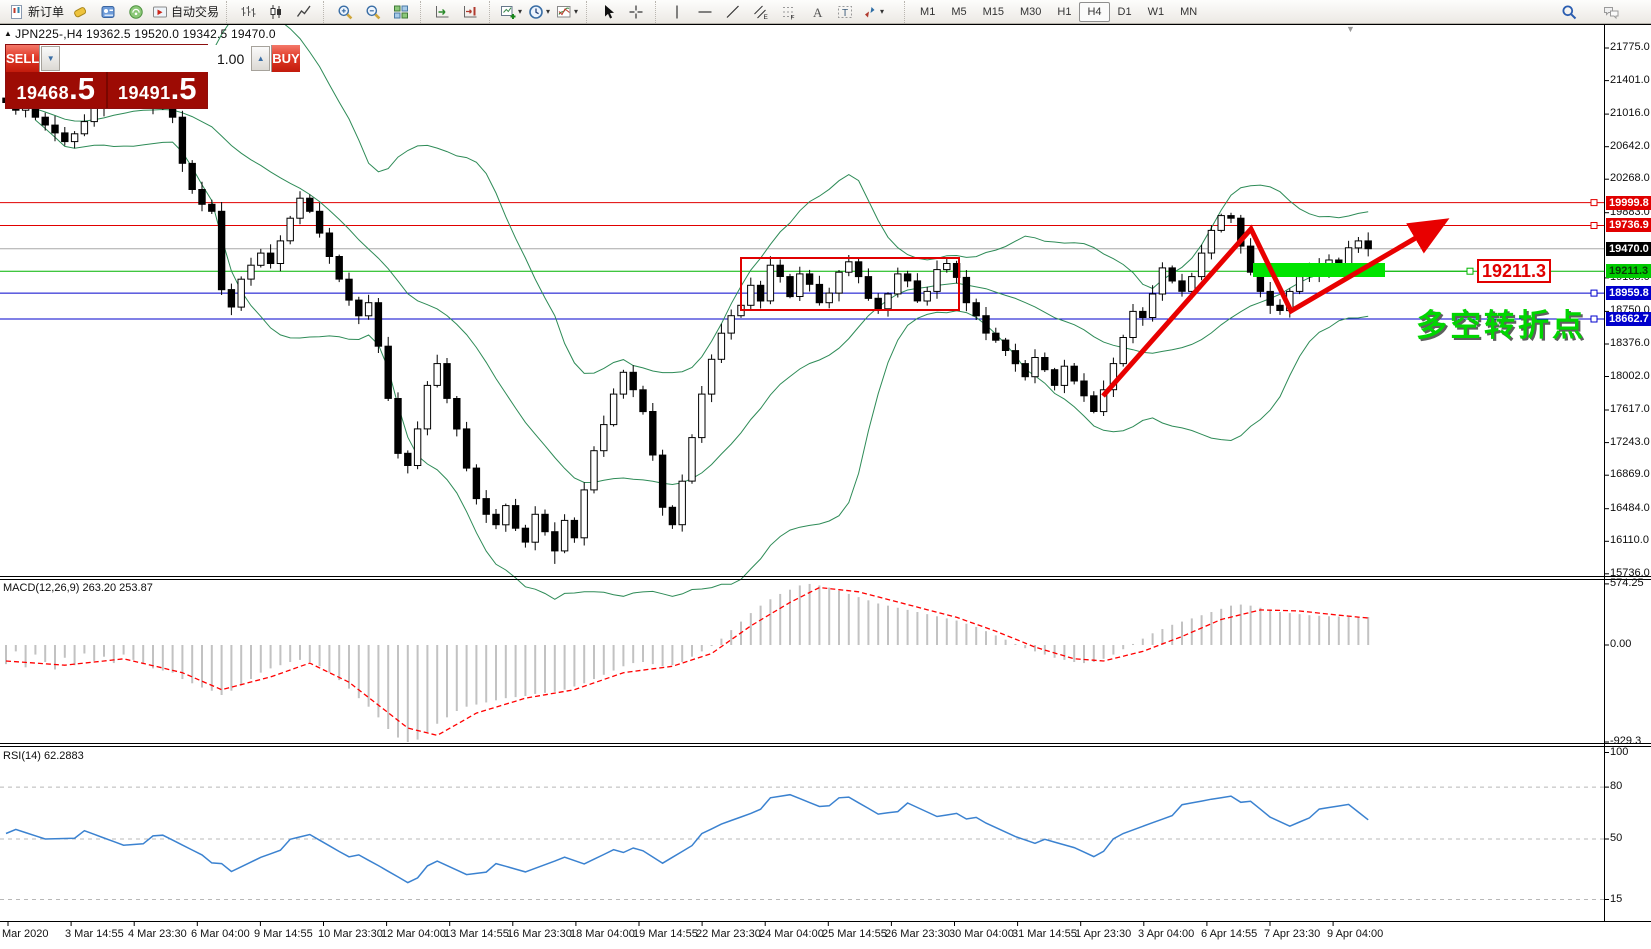 The height and width of the screenshot is (949, 1651). I want to click on zoom-in-button, so click(345, 12).